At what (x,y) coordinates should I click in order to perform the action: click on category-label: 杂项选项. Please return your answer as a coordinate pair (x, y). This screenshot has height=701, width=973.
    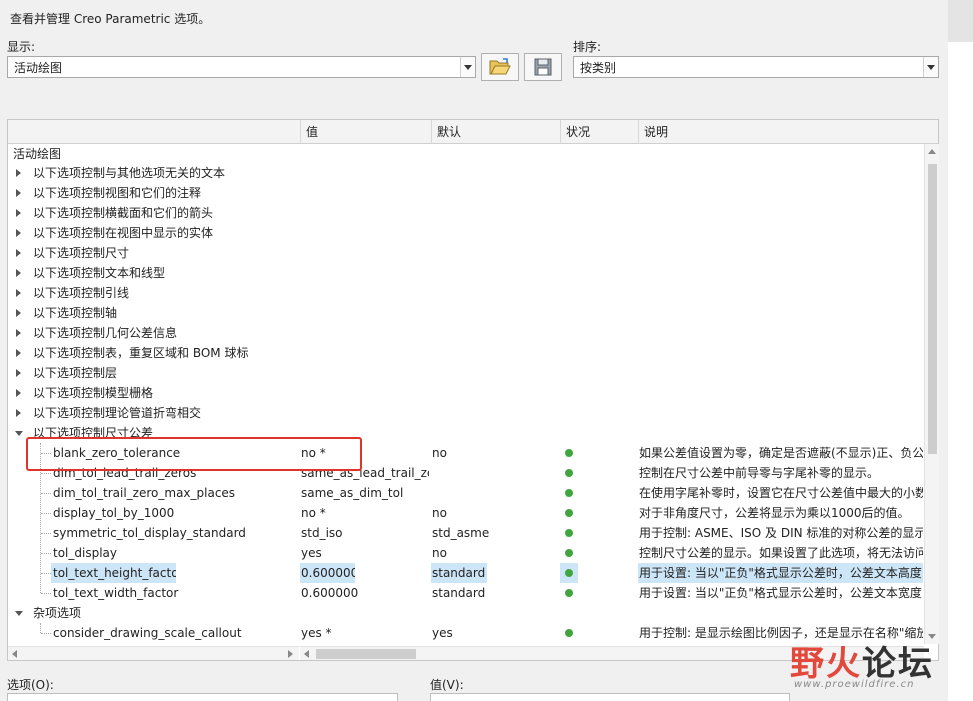
    Looking at the image, I should click on (57, 613).